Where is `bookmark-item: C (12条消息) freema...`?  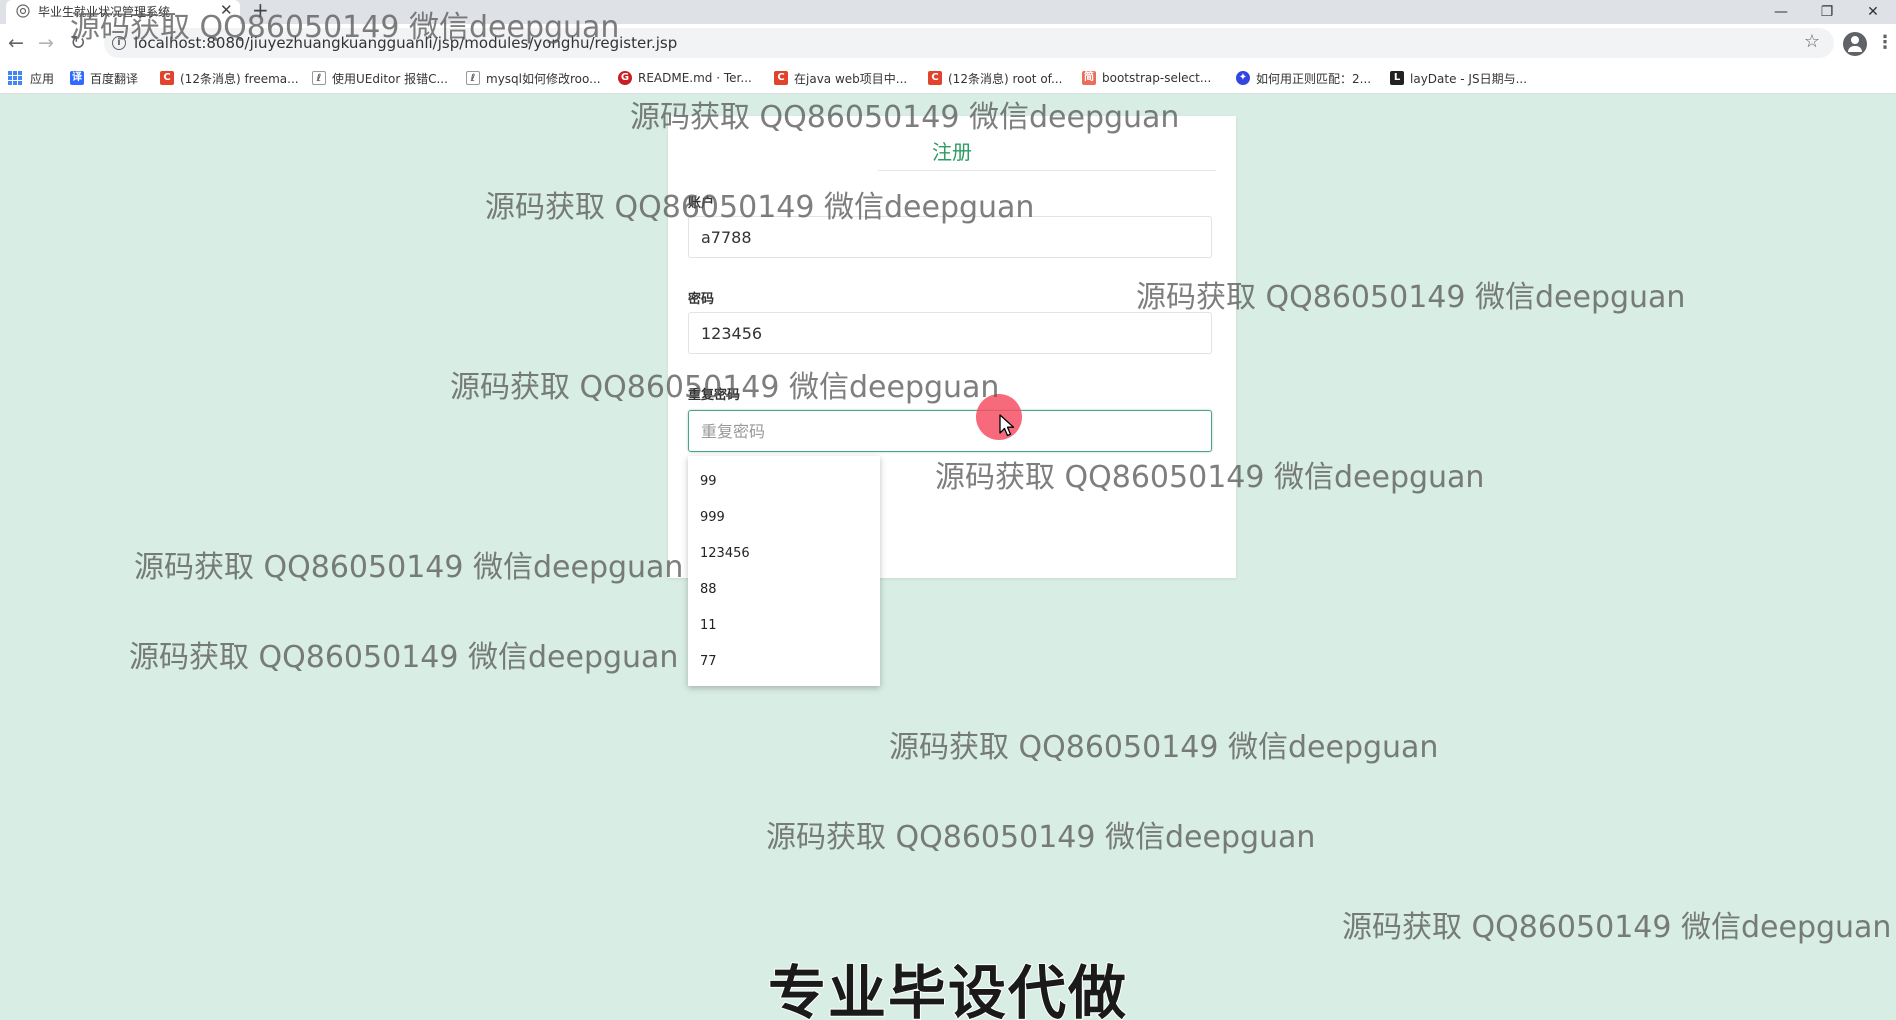 bookmark-item: C (12条消息) freema... is located at coordinates (229, 78).